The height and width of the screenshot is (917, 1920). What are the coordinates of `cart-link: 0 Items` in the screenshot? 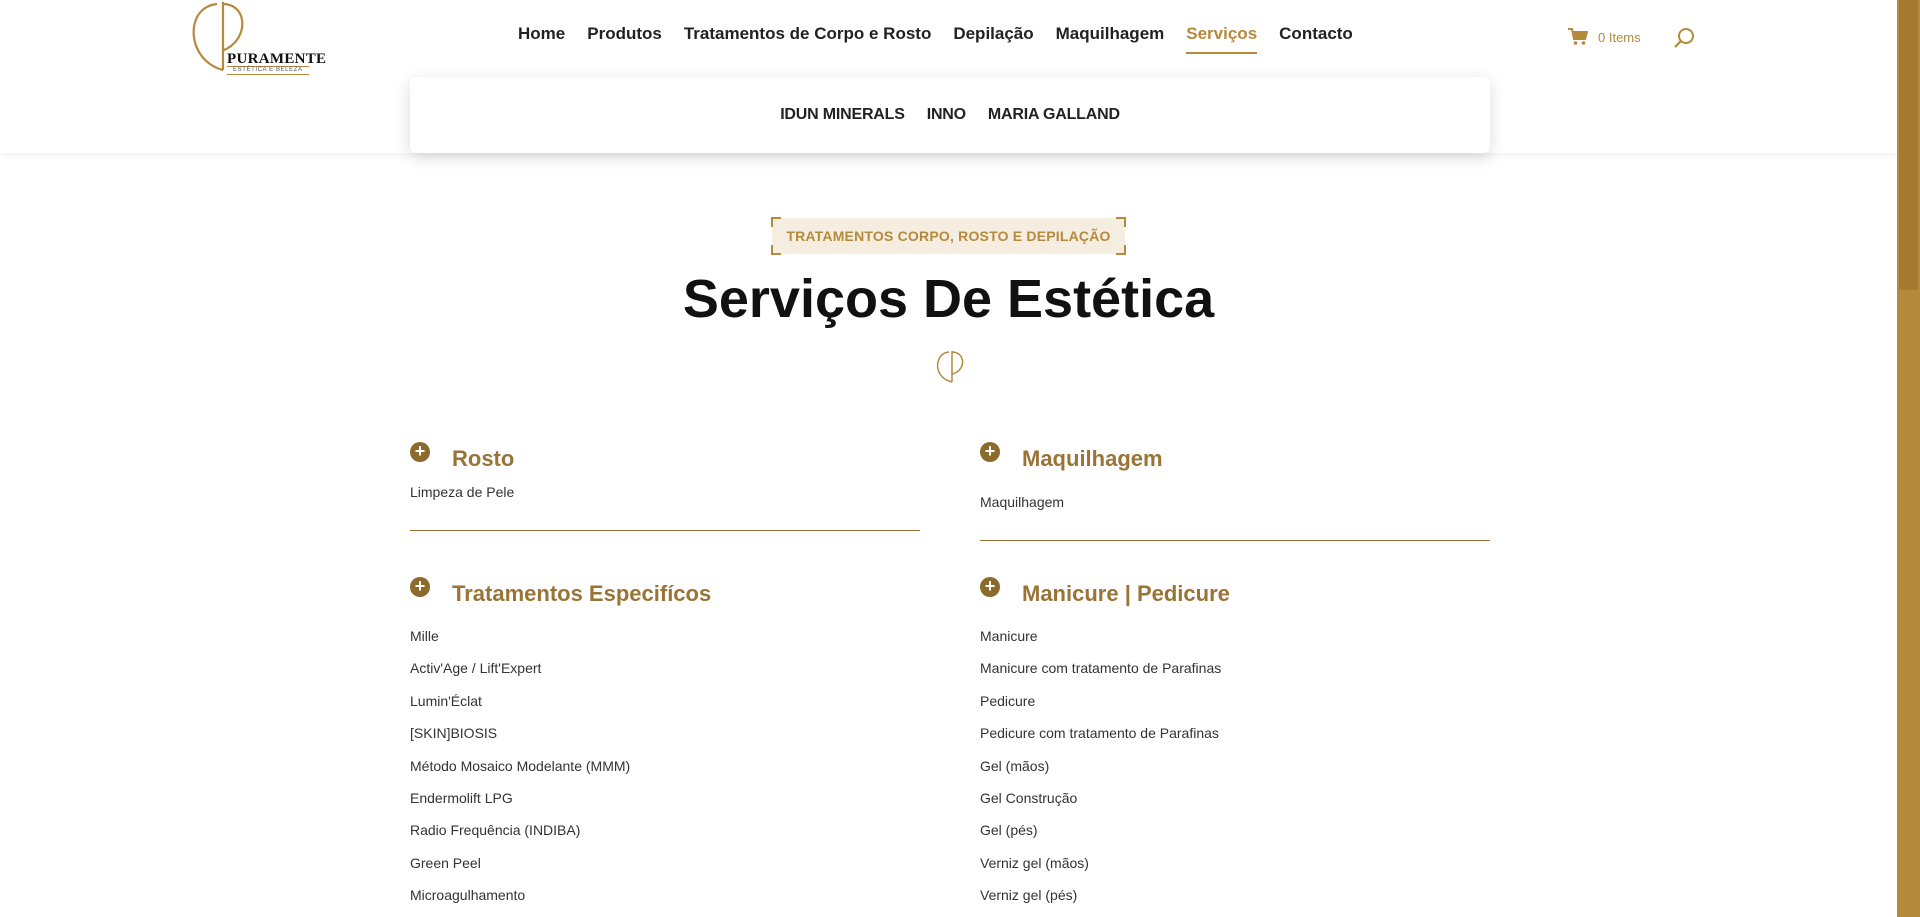 It's located at (1604, 37).